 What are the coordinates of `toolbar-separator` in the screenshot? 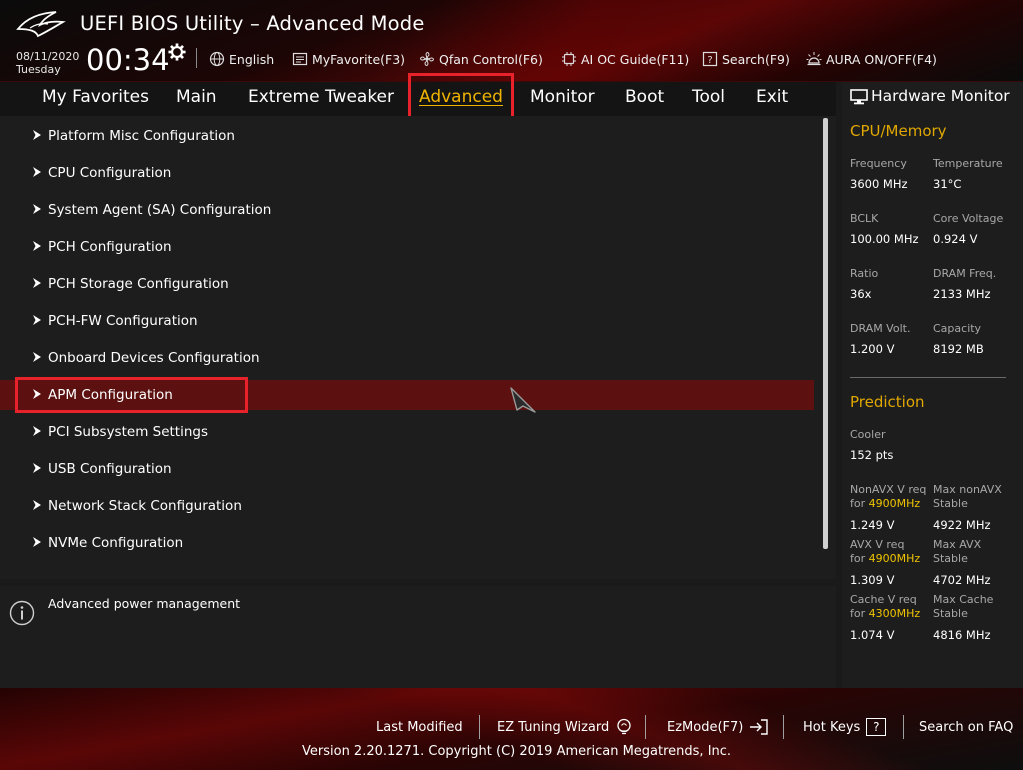 It's located at (196, 58).